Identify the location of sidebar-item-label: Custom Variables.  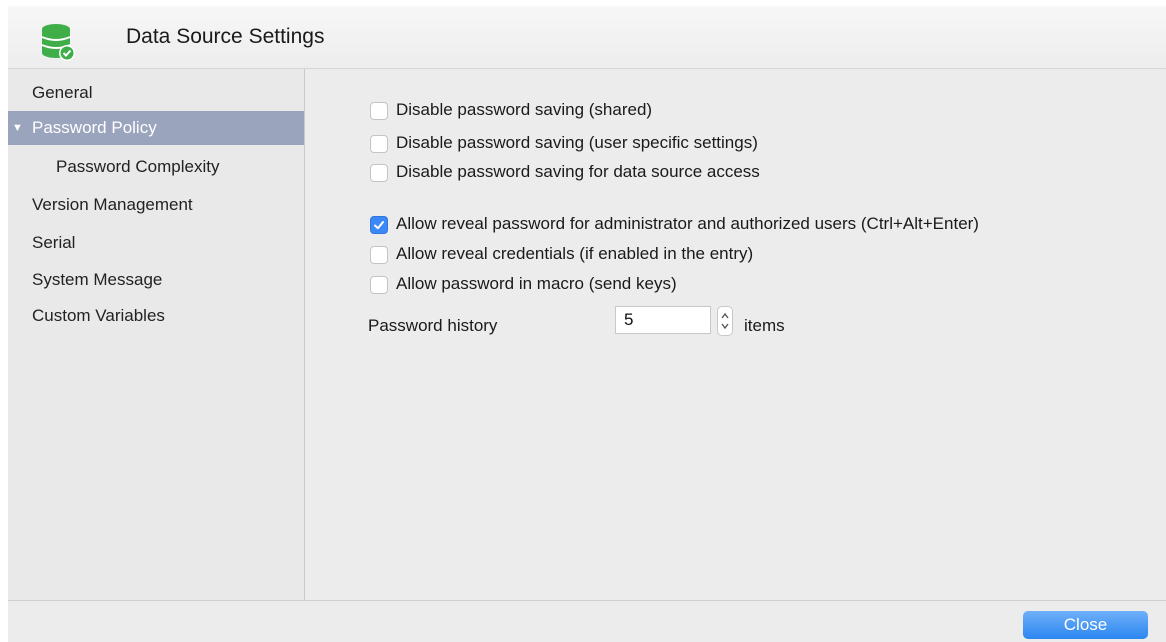
(98, 315).